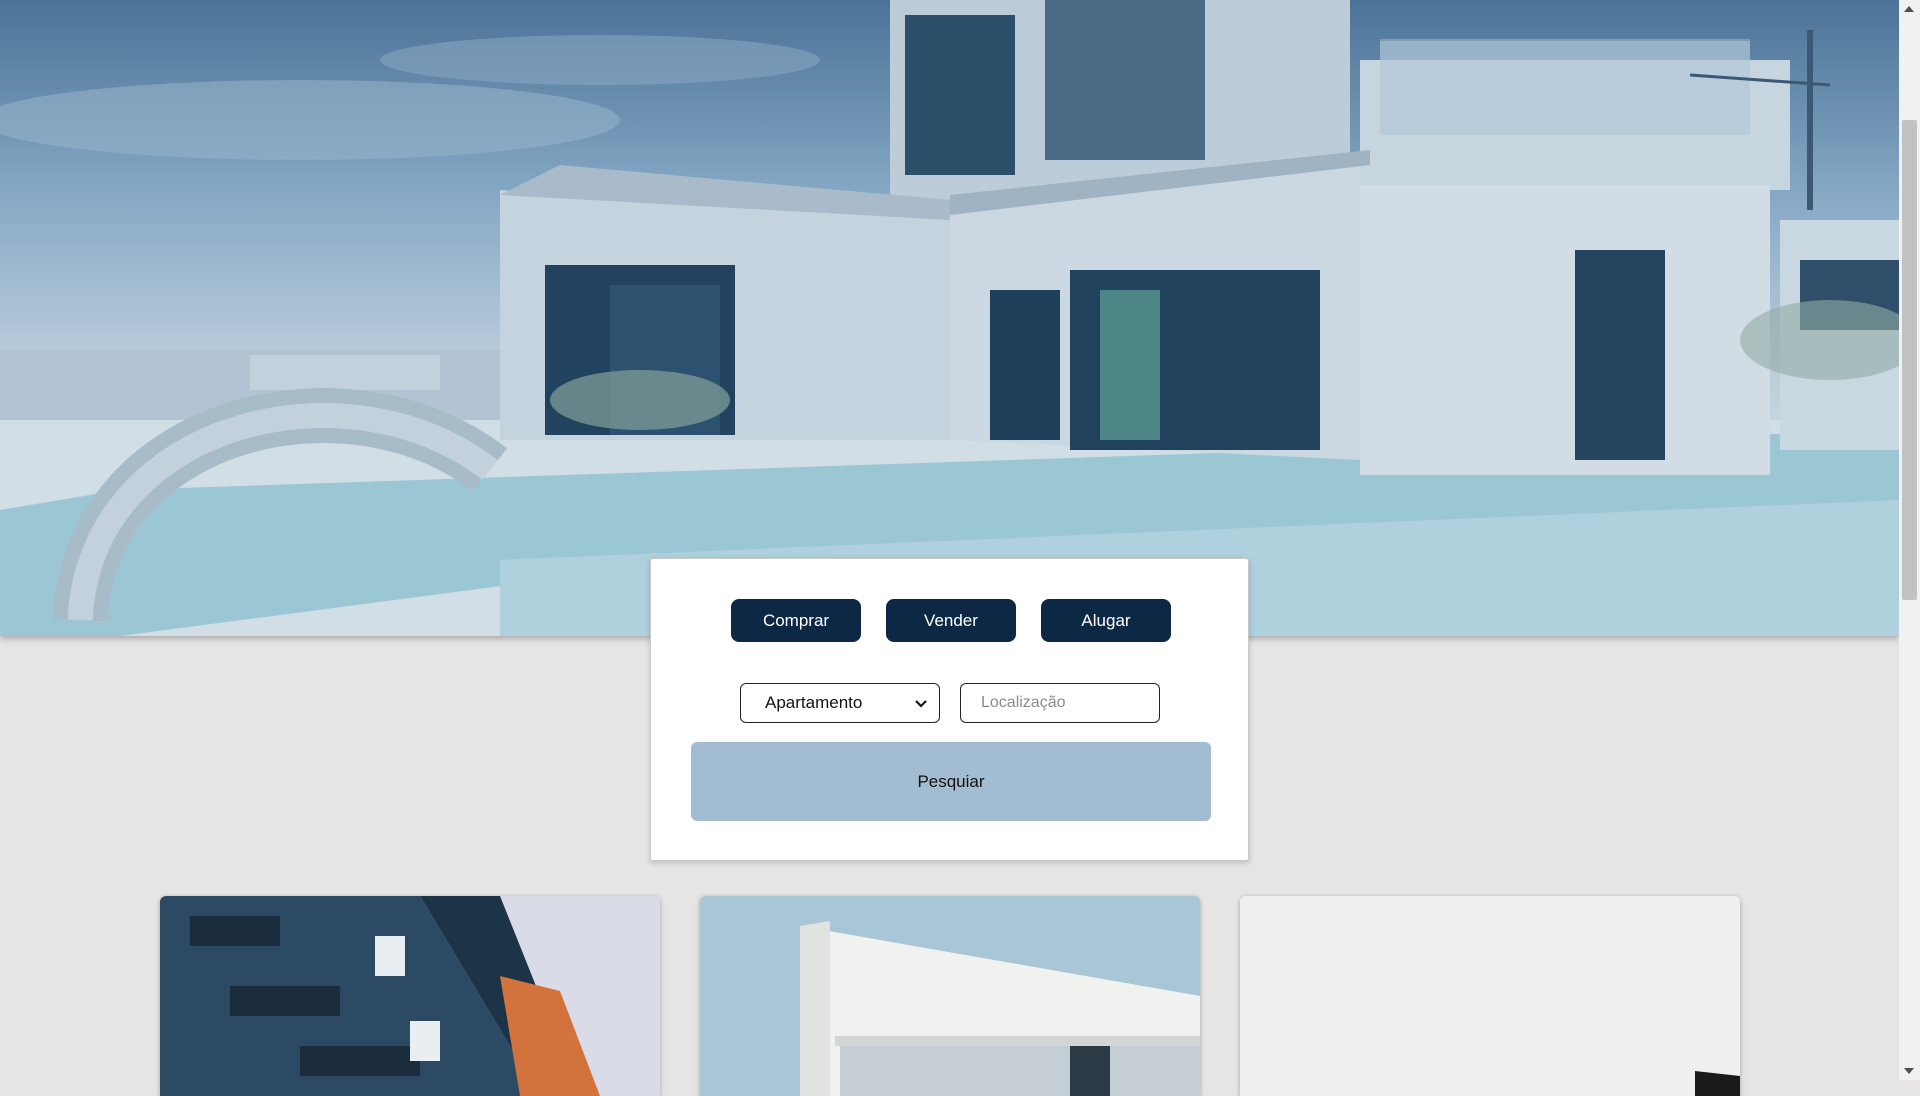  What do you see at coordinates (1106, 620) in the screenshot?
I see `tab-alugar: Alugar` at bounding box center [1106, 620].